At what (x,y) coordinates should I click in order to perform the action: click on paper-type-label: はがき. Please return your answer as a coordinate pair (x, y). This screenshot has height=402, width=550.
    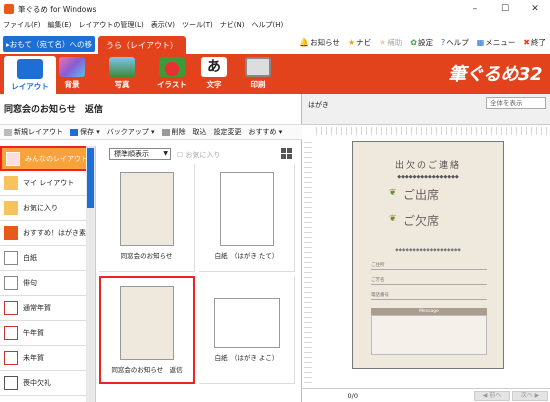
    Looking at the image, I should click on (318, 105).